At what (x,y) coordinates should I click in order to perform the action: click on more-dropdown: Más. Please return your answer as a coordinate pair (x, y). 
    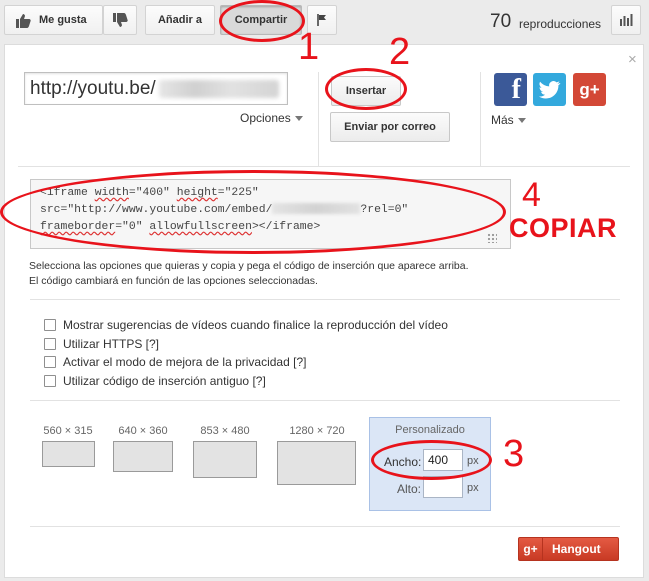
    Looking at the image, I should click on (508, 120).